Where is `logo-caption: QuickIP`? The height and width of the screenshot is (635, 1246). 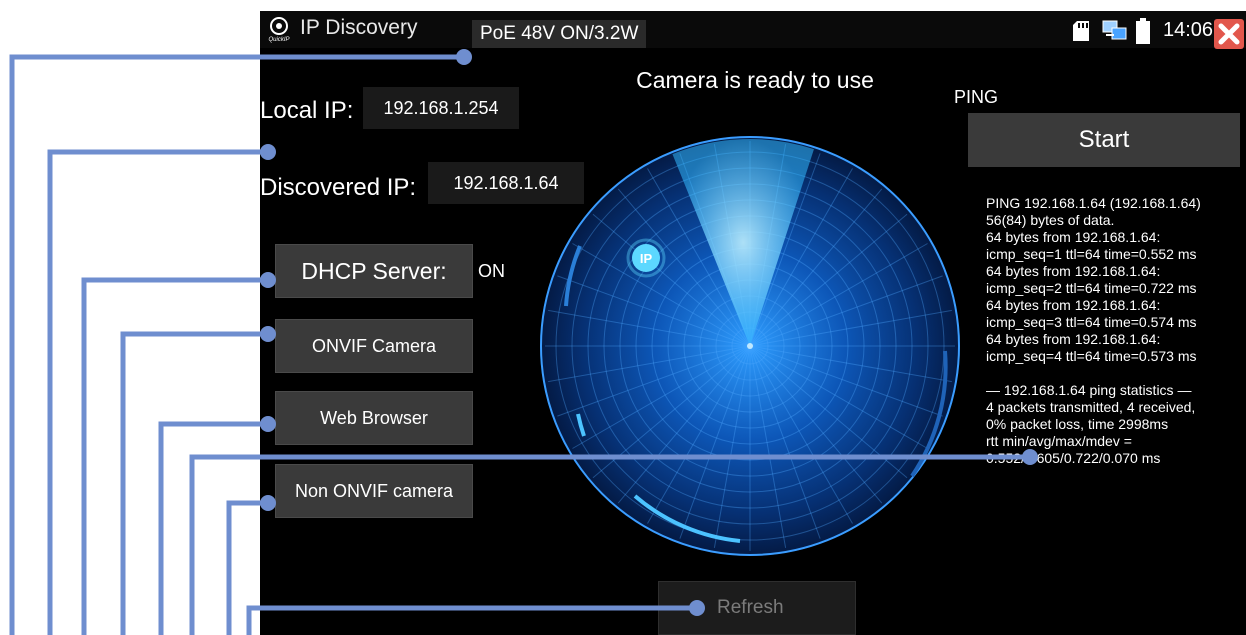
logo-caption: QuickIP is located at coordinates (278, 40).